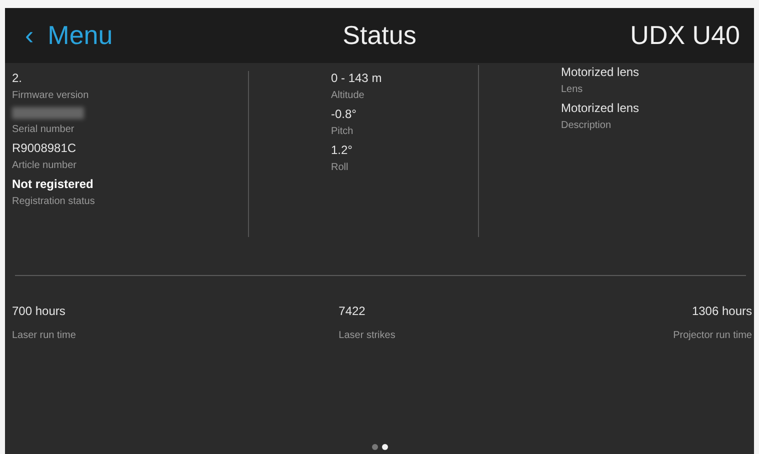  What do you see at coordinates (340, 167) in the screenshot?
I see `field-label: Roll` at bounding box center [340, 167].